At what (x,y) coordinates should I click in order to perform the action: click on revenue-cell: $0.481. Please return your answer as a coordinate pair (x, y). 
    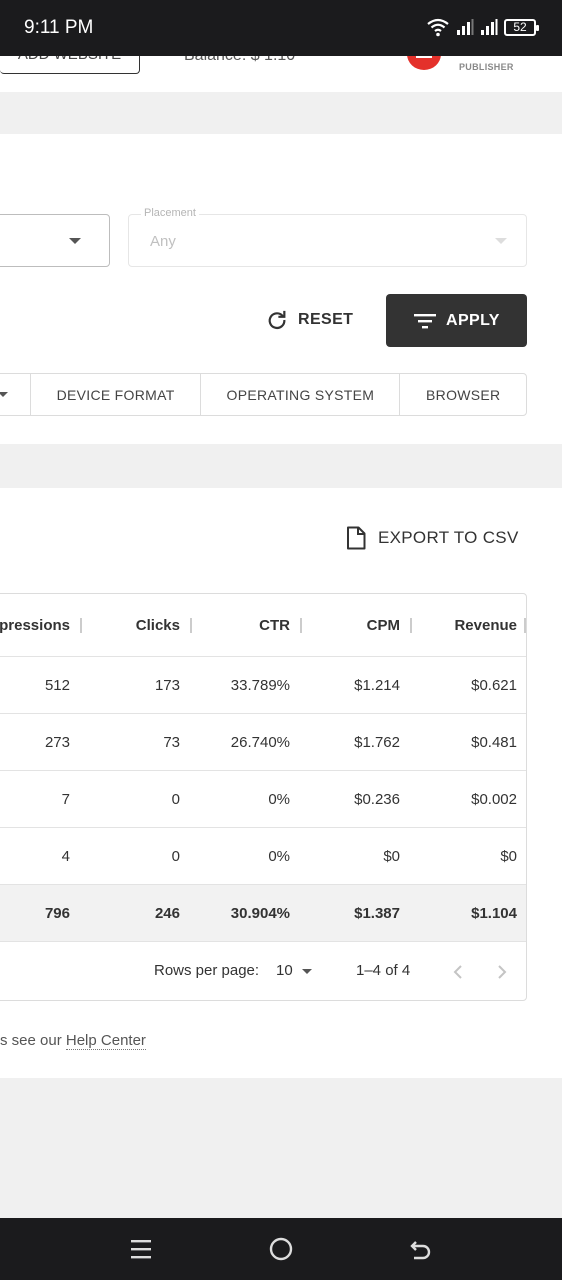
    Looking at the image, I should click on (494, 742).